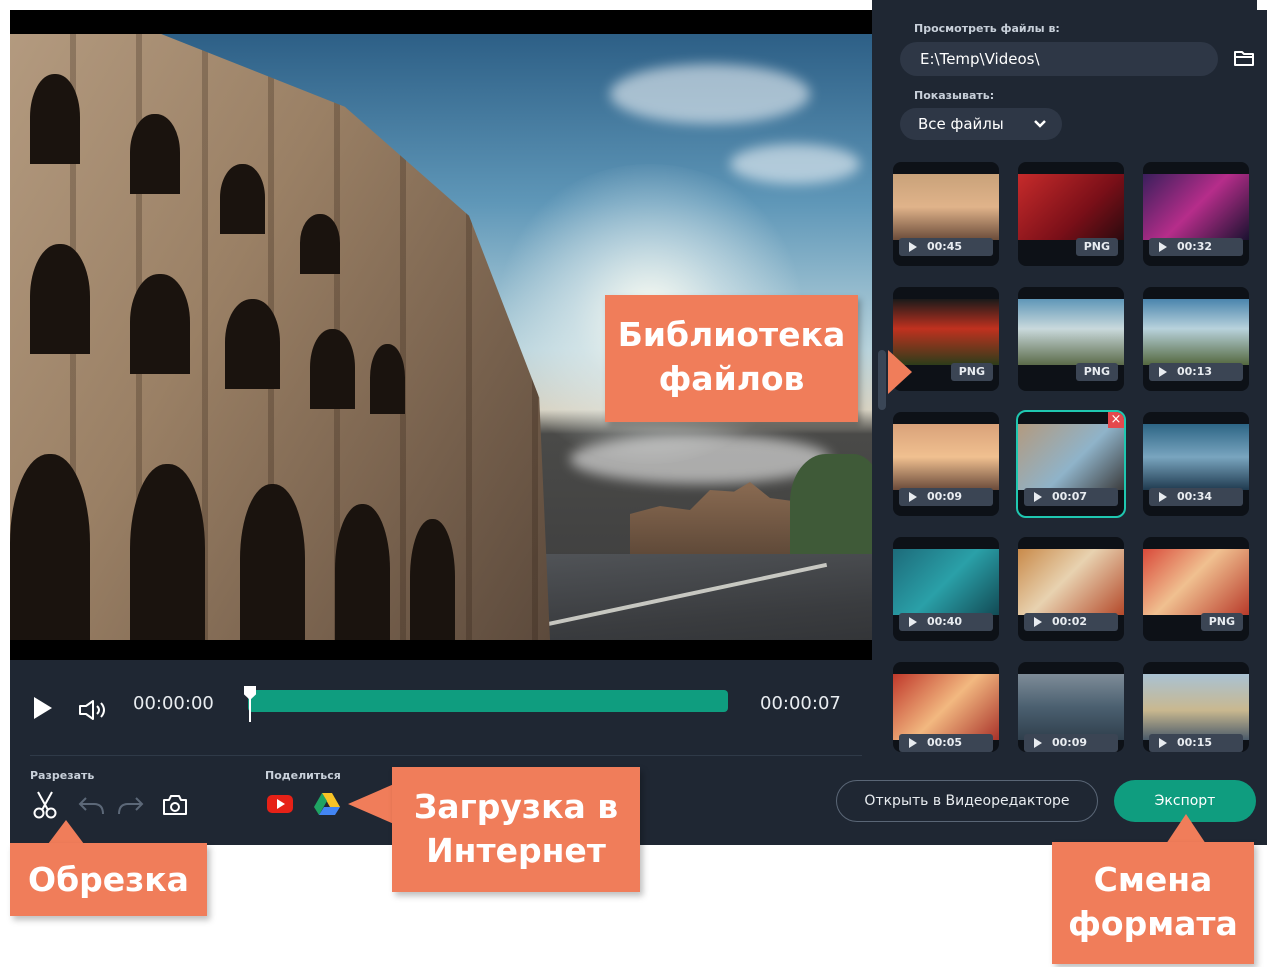  I want to click on open-in-editor-button: Открыть в Видеоредакторе, so click(967, 801).